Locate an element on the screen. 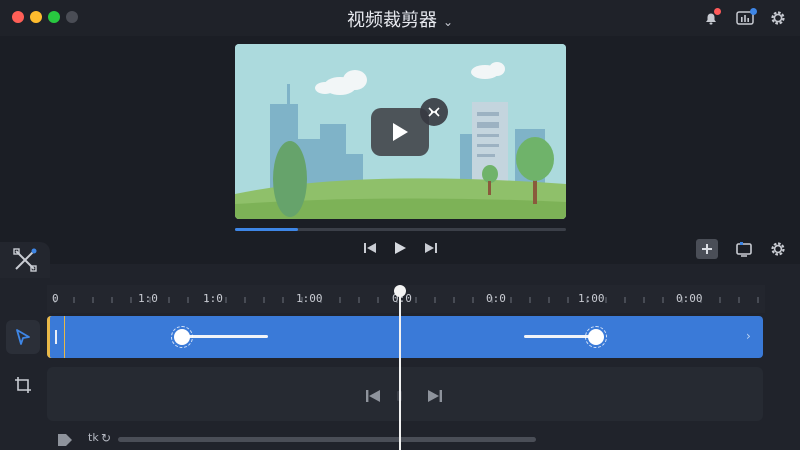 The height and width of the screenshot is (450, 800). track-skip-back-button is located at coordinates (373, 396).